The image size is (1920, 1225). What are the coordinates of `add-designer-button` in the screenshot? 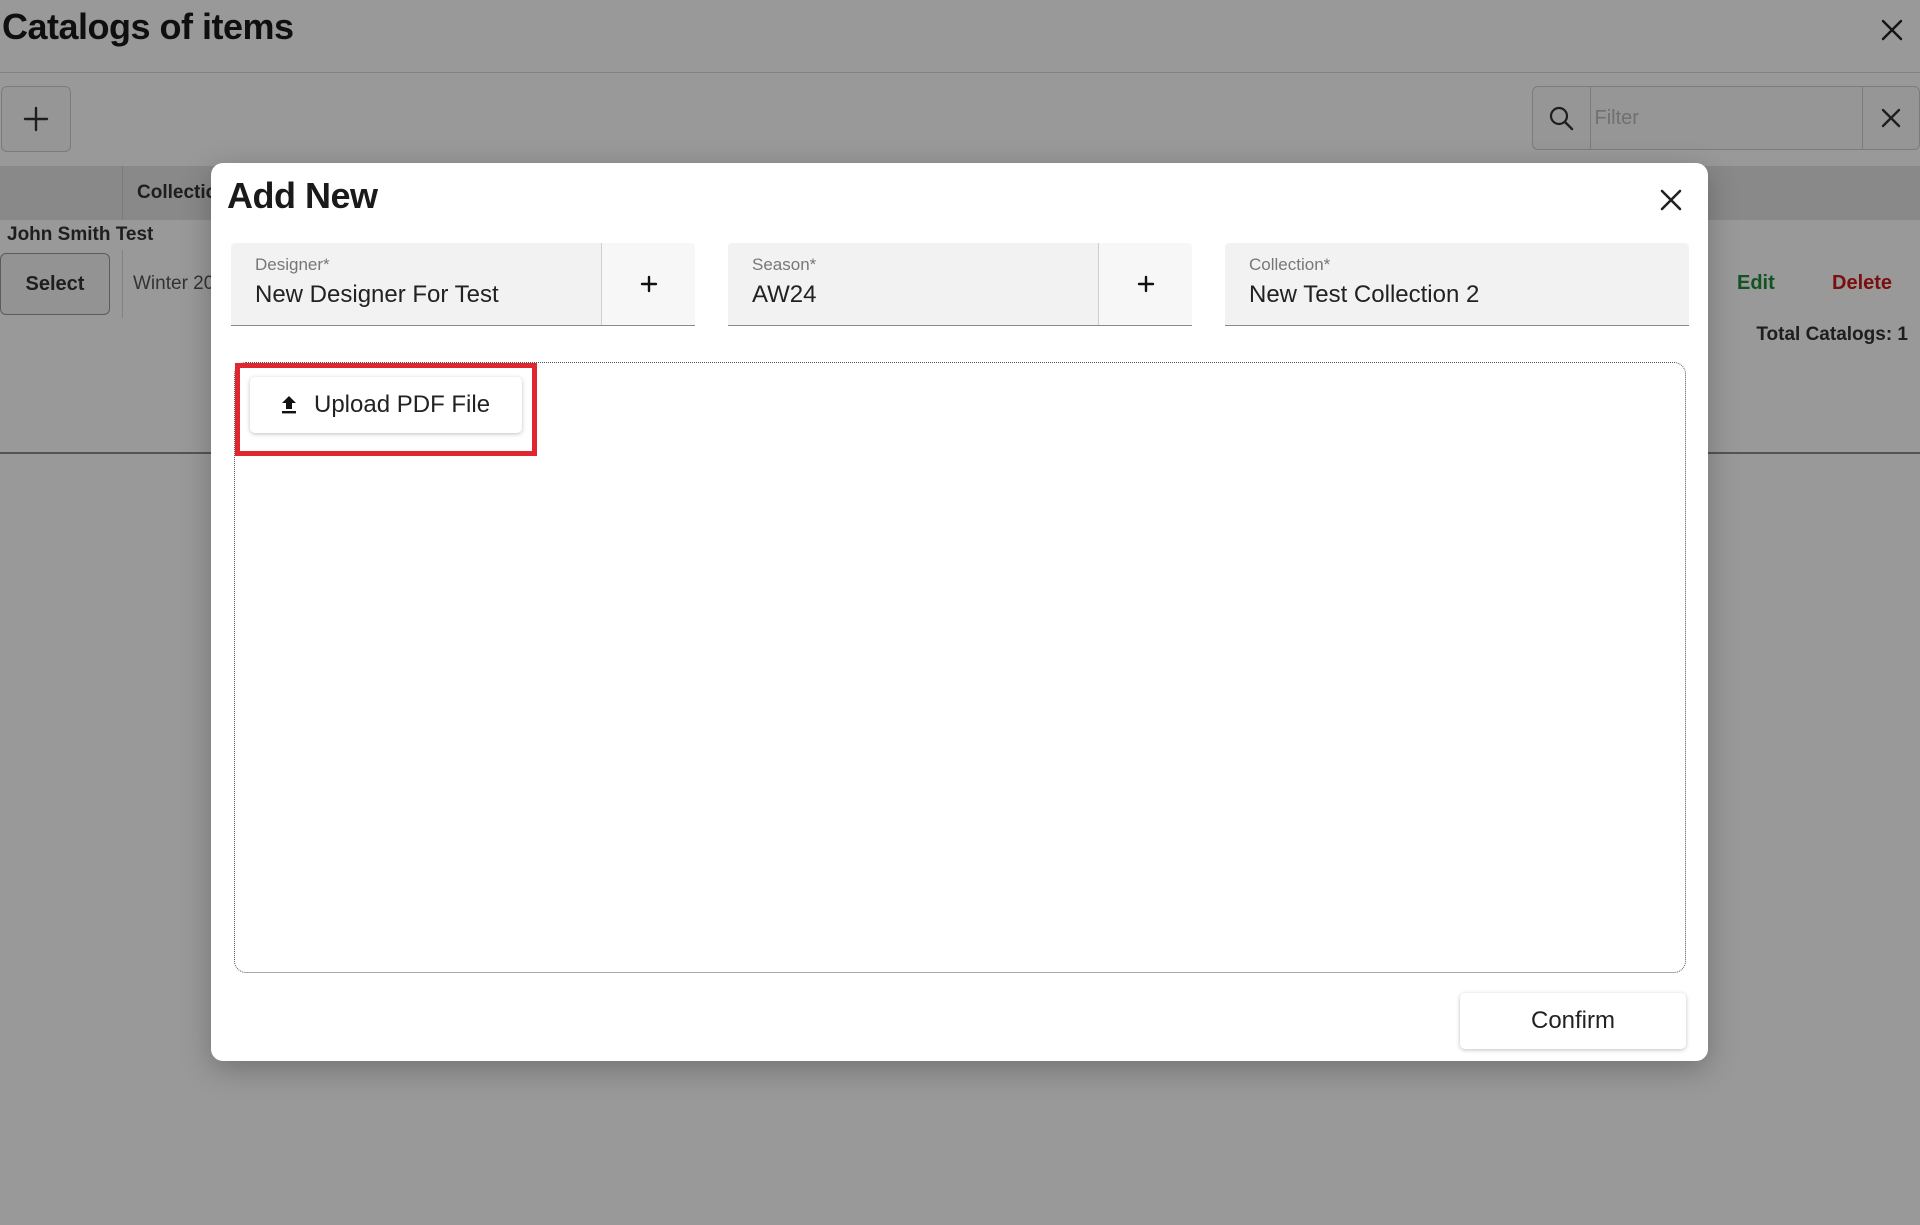 It's located at (648, 284).